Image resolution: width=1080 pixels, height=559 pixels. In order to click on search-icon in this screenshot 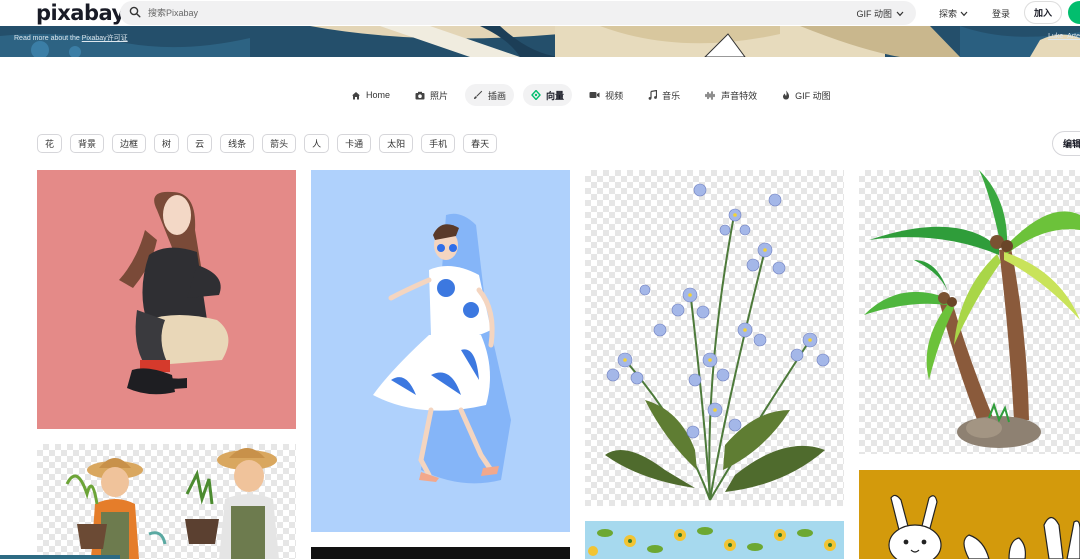, I will do `click(135, 12)`.